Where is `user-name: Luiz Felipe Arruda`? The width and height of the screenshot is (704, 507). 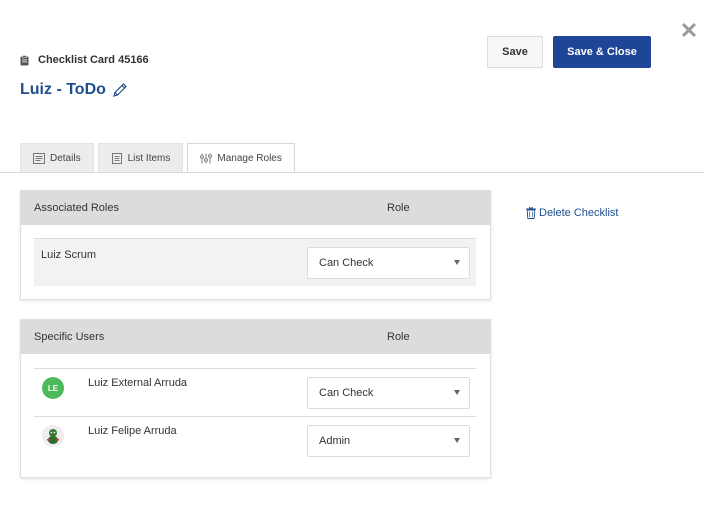 user-name: Luiz Felipe Arruda is located at coordinates (132, 431).